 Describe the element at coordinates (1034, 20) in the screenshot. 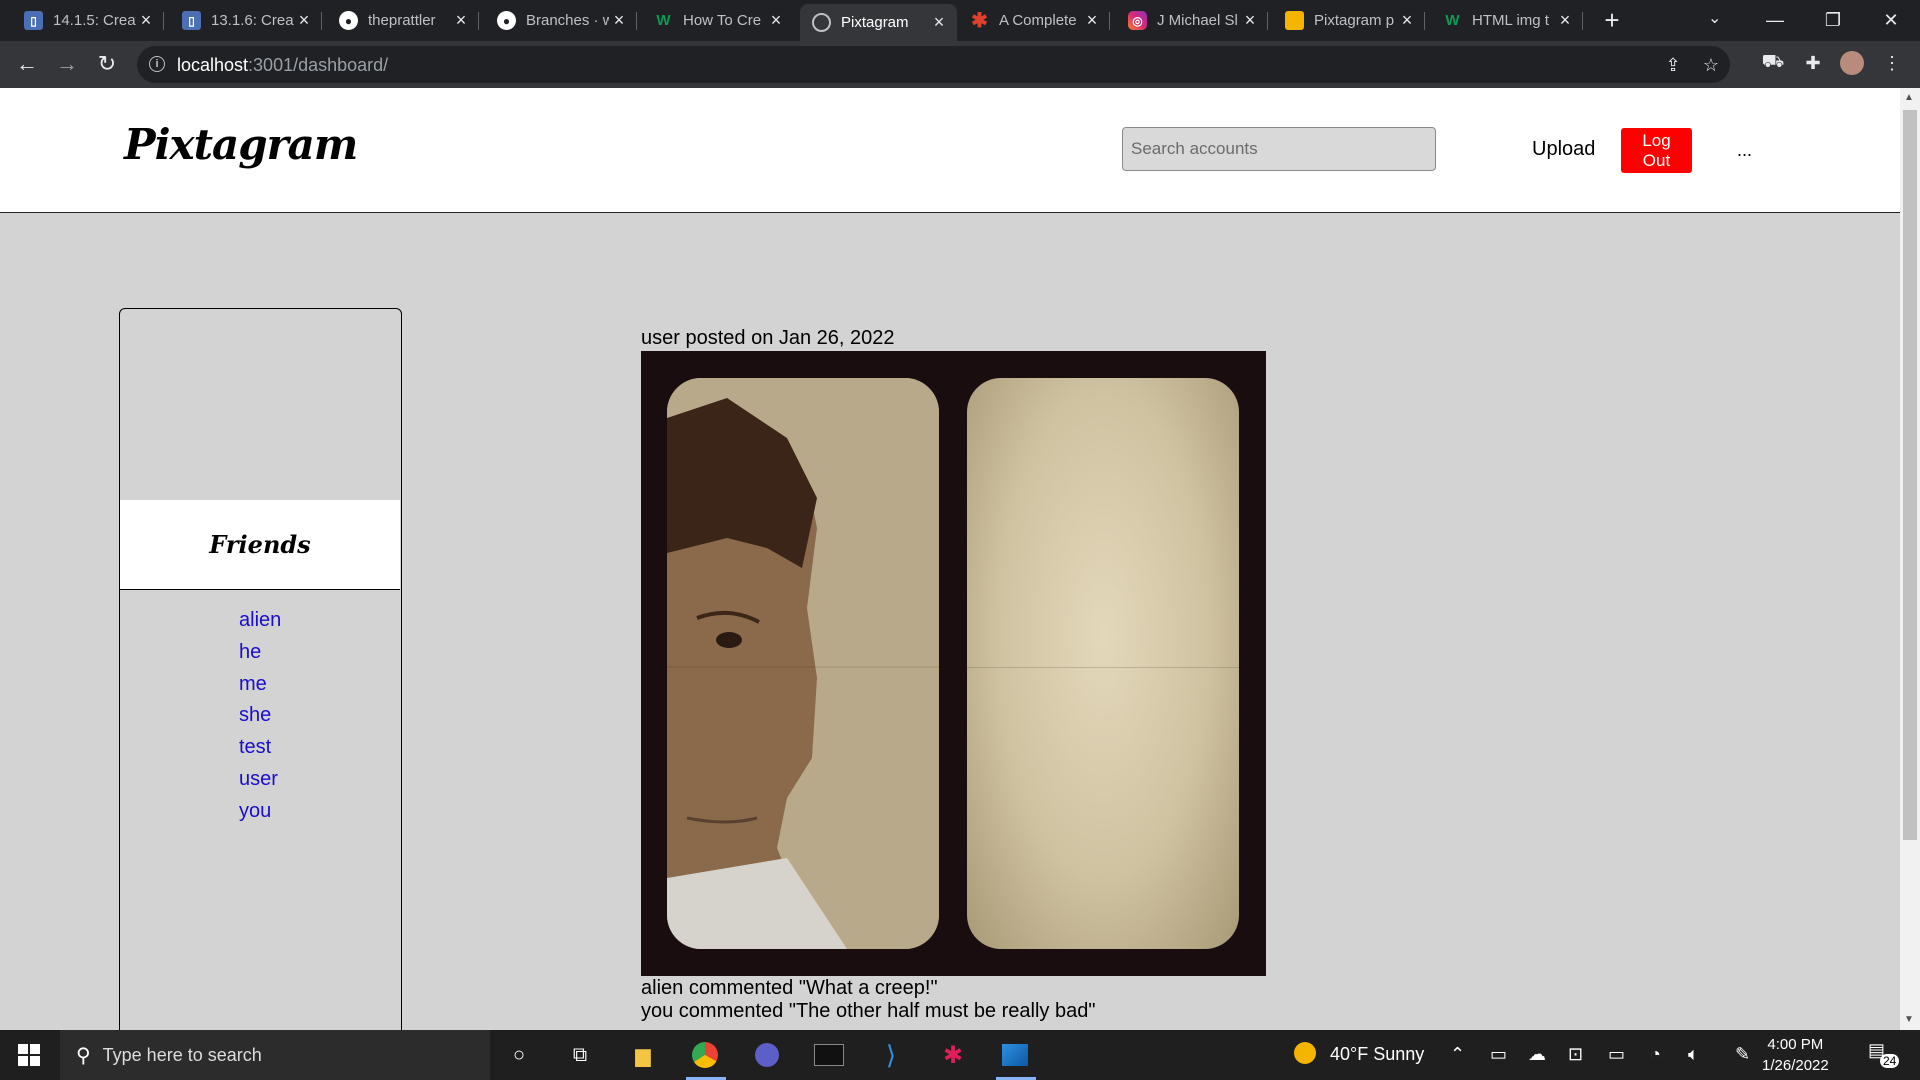

I see `browser-tab: ✱ A Complete ×` at that location.